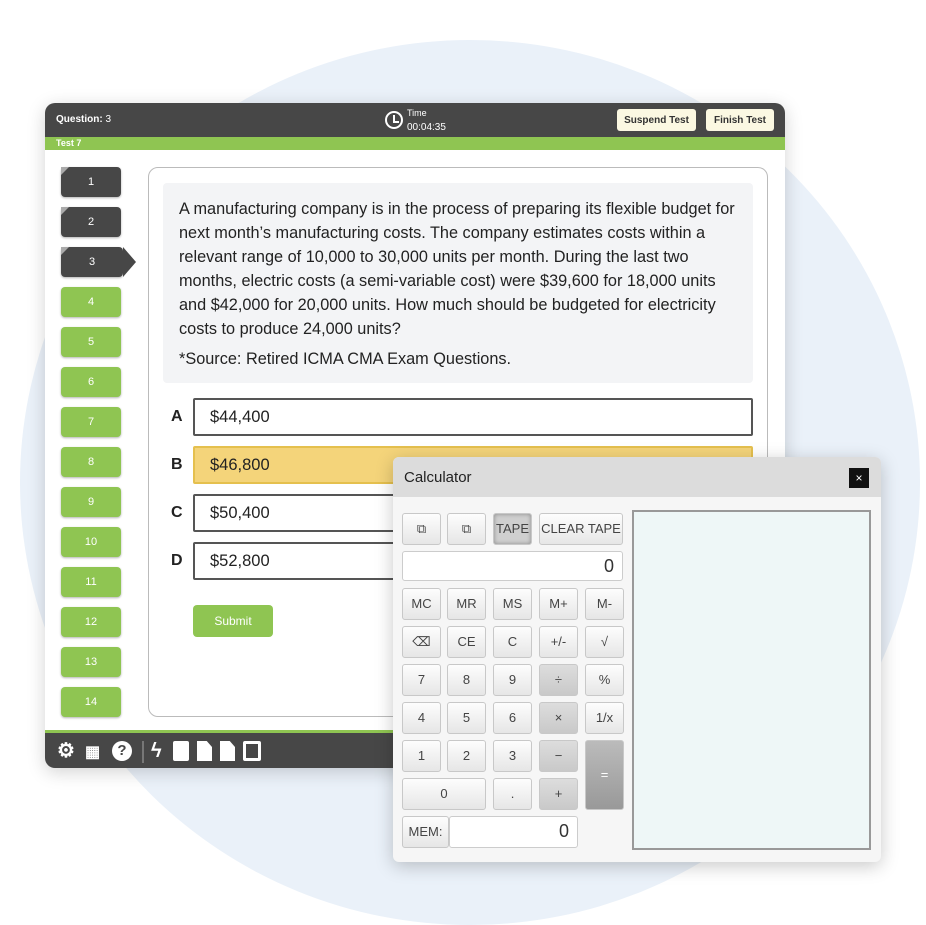 This screenshot has width=926, height=925. I want to click on nav-question-2: 2, so click(91, 222).